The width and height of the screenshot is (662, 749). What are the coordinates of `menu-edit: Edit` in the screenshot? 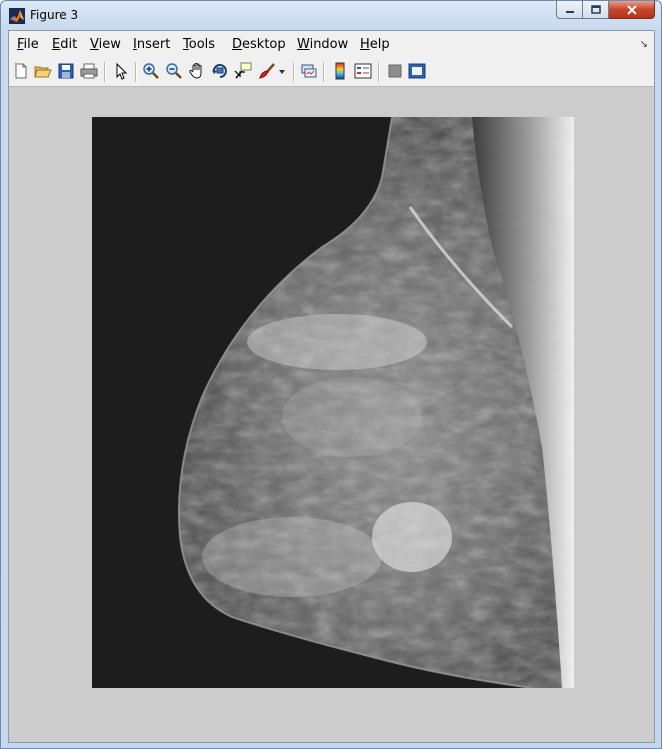 It's located at (64, 44).